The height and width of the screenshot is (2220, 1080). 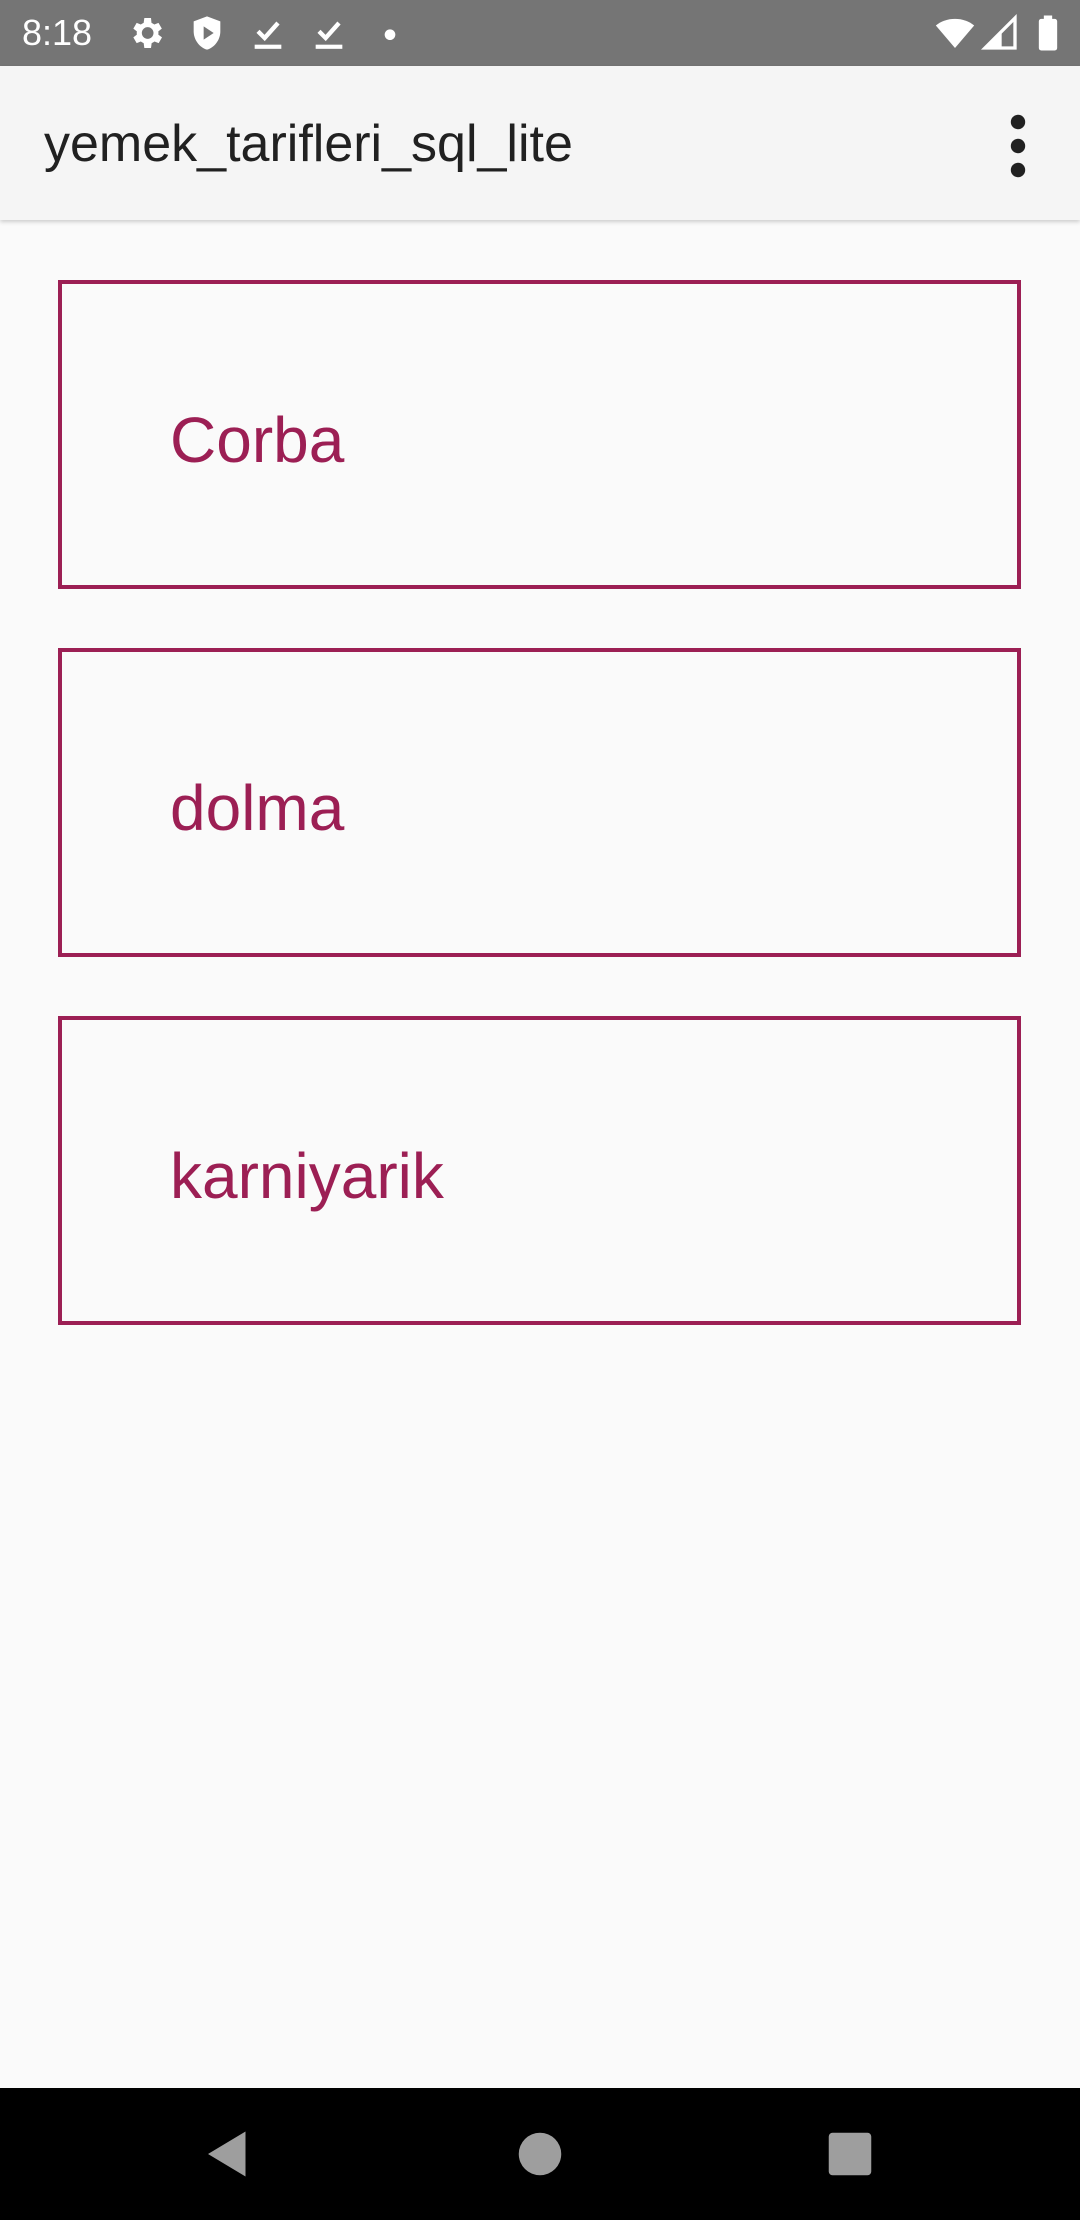 I want to click on recipe-label: karniyarik, so click(x=307, y=1176).